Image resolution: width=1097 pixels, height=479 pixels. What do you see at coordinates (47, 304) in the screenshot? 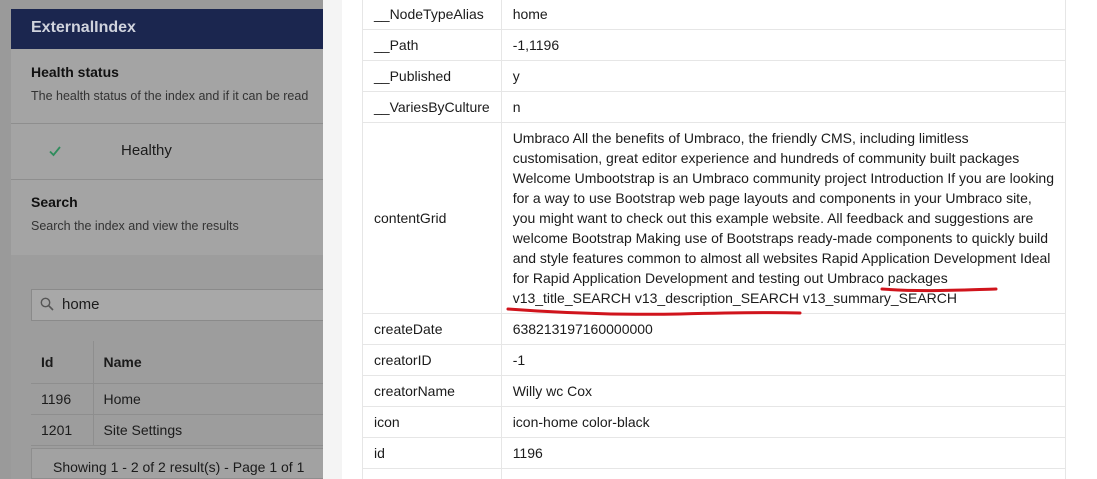
I see `search-icon` at bounding box center [47, 304].